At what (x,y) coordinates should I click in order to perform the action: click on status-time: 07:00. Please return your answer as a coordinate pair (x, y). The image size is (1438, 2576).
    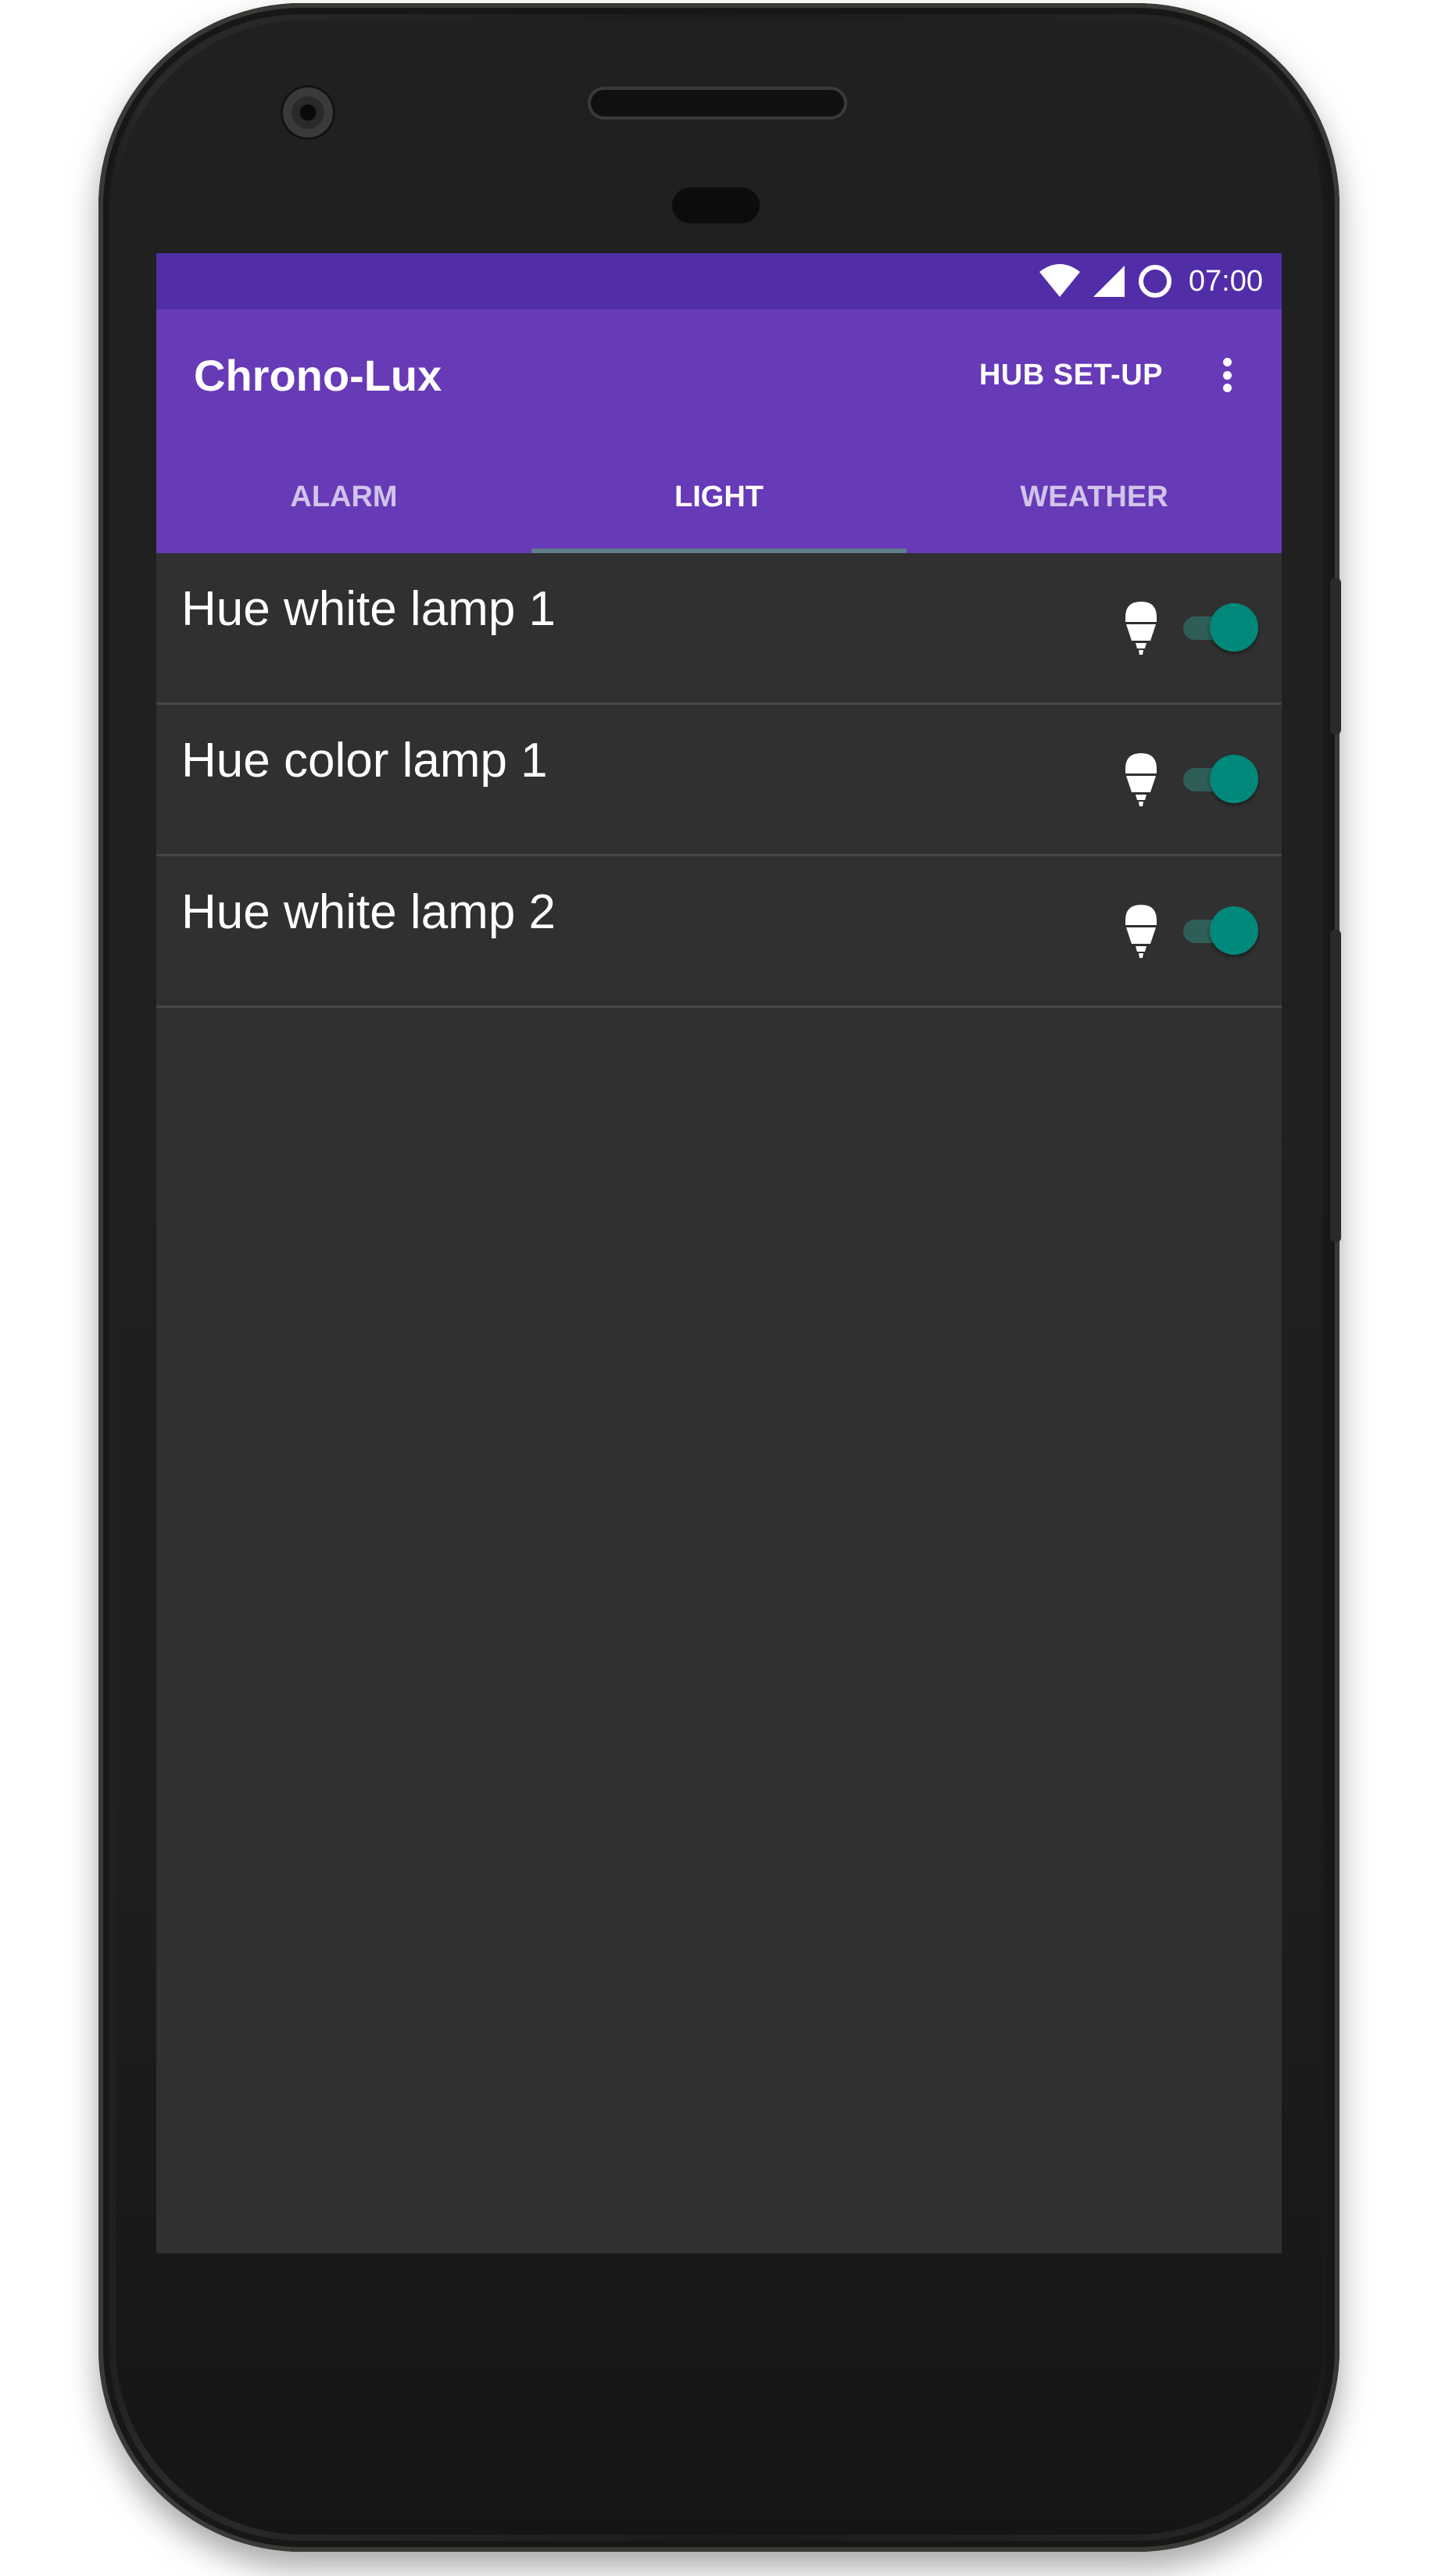
    Looking at the image, I should click on (1225, 281).